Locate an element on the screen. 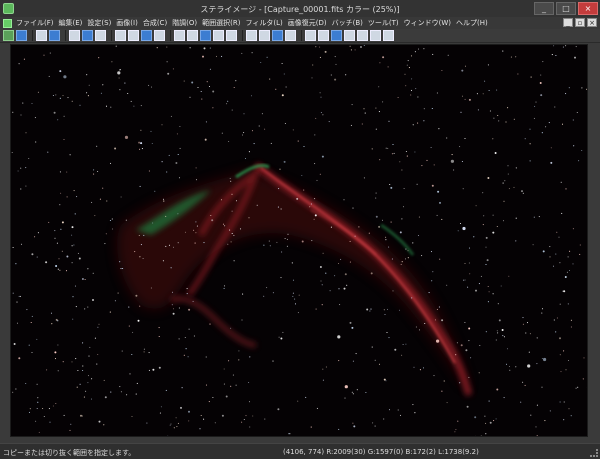 The height and width of the screenshot is (459, 600). undo-icon is located at coordinates (41, 35).